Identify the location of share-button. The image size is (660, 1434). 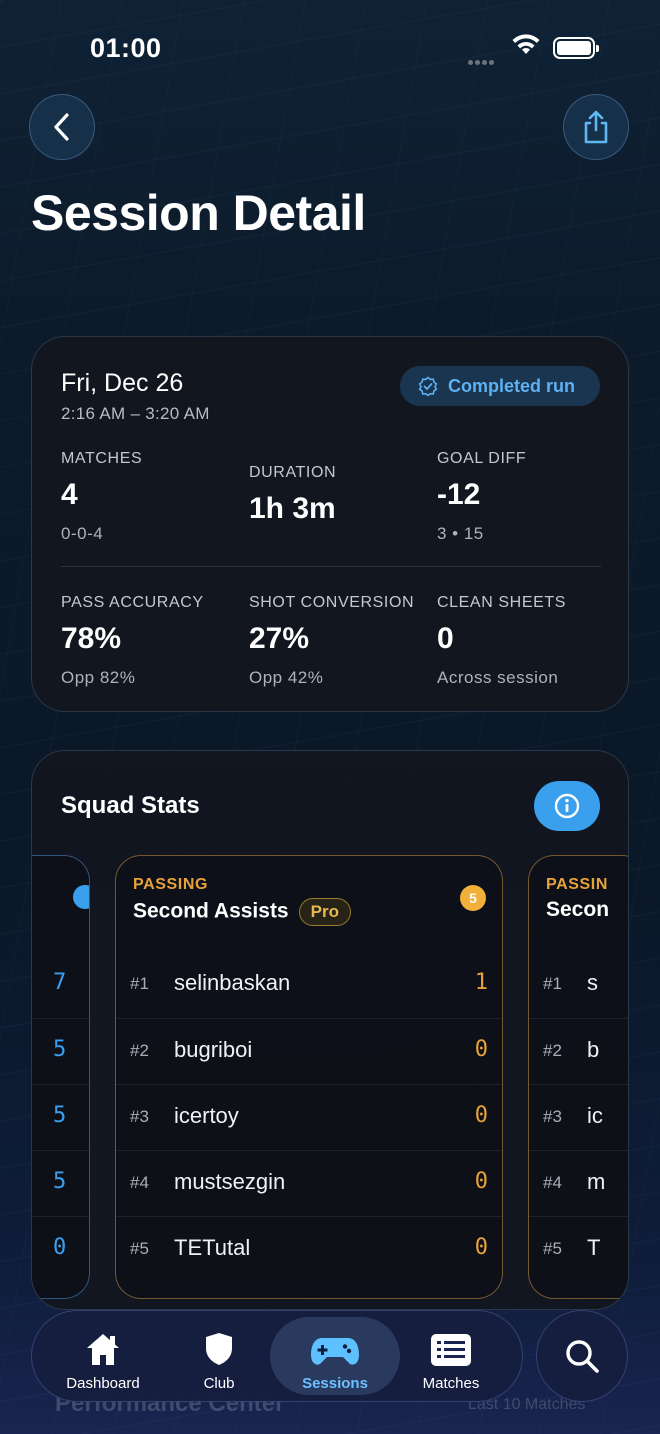
(596, 127).